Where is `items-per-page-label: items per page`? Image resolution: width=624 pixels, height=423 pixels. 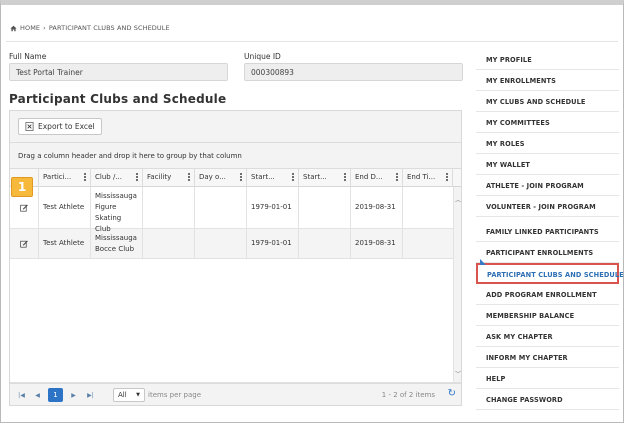
items-per-page-label: items per page is located at coordinates (175, 395).